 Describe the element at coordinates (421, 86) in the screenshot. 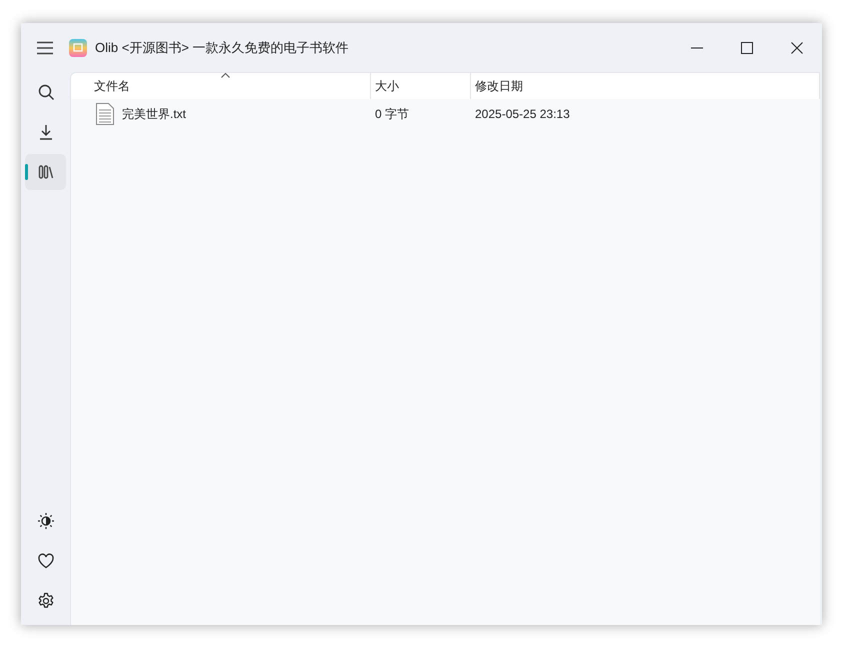

I see `column-header: 大小` at that location.